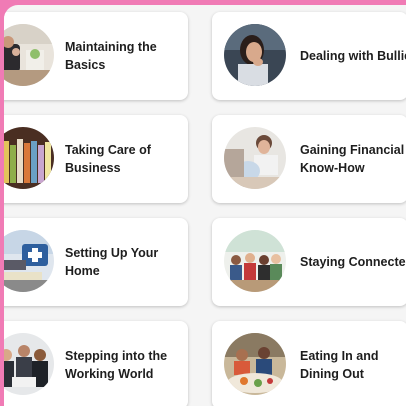 This screenshot has height=406, width=406. I want to click on topic-label: Dealing with Bullies, so click(353, 56).